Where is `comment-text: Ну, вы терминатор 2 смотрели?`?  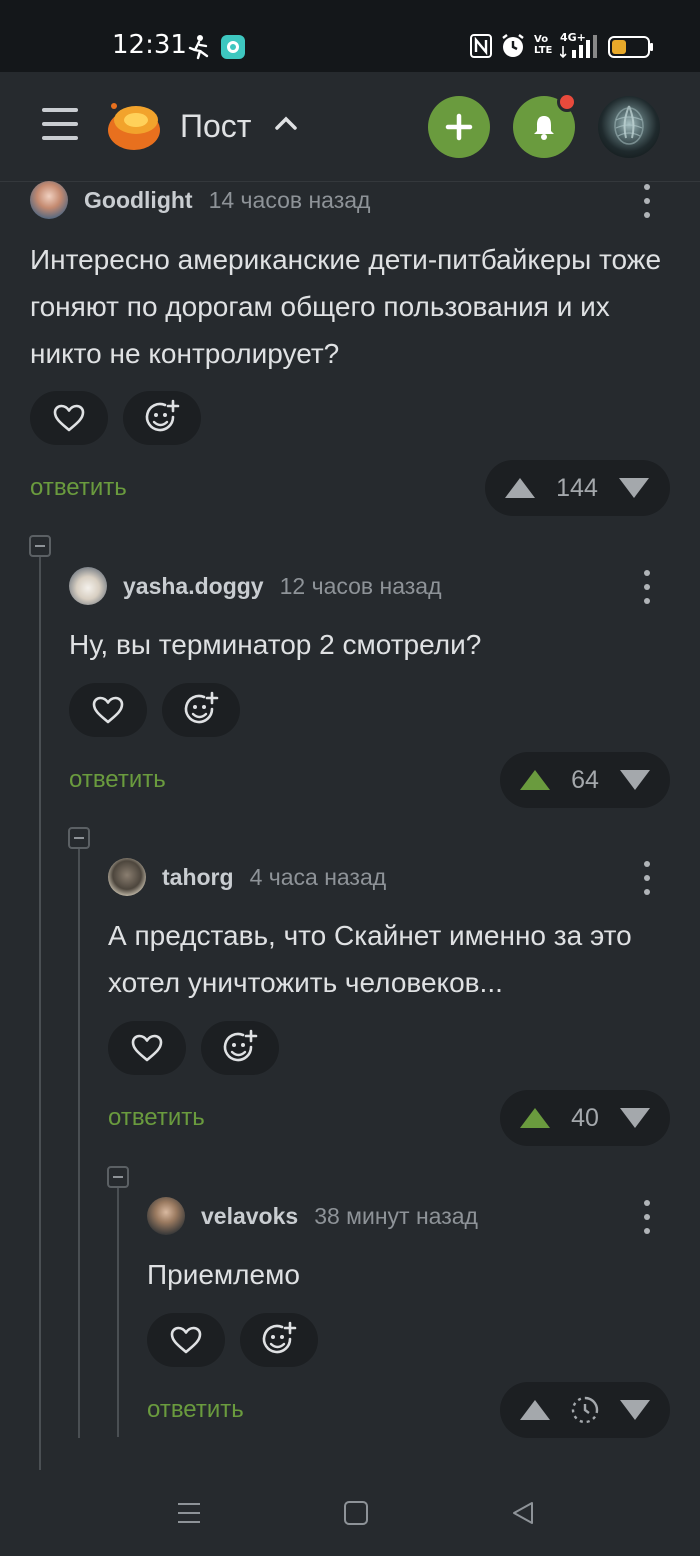
comment-text: Ну, вы терминатор 2 смотрели? is located at coordinates (275, 644).